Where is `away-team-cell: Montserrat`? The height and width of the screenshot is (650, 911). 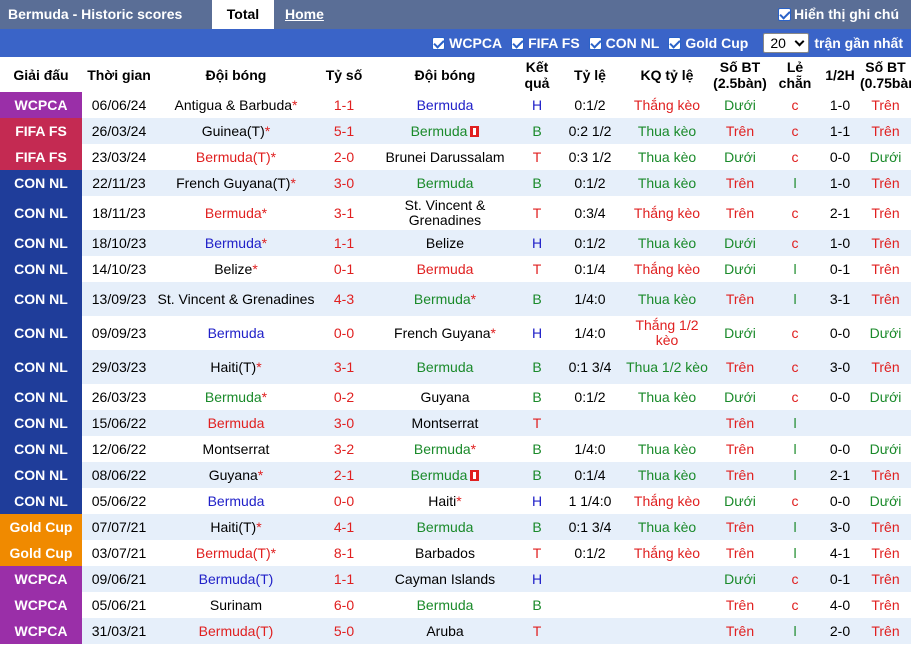 away-team-cell: Montserrat is located at coordinates (445, 423).